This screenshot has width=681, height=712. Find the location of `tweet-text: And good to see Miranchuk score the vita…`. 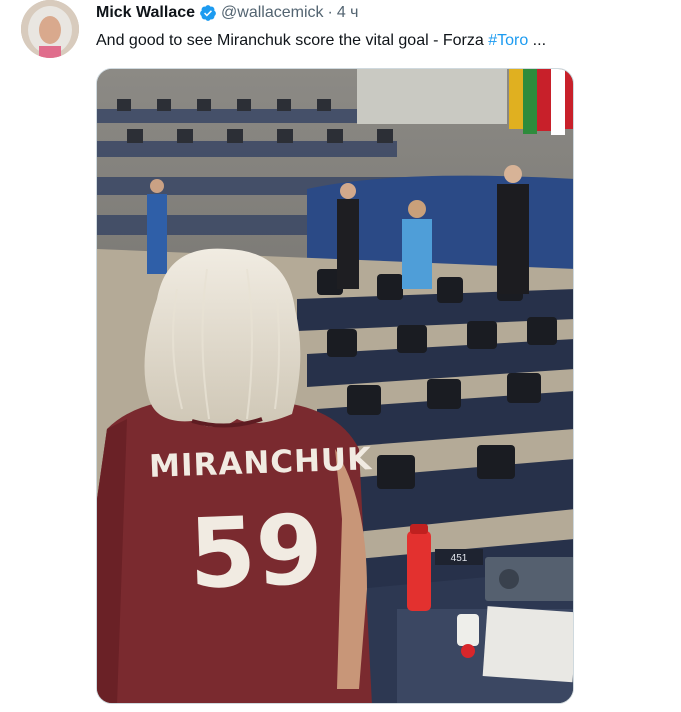

tweet-text: And good to see Miranchuk score the vita… is located at coordinates (321, 41).